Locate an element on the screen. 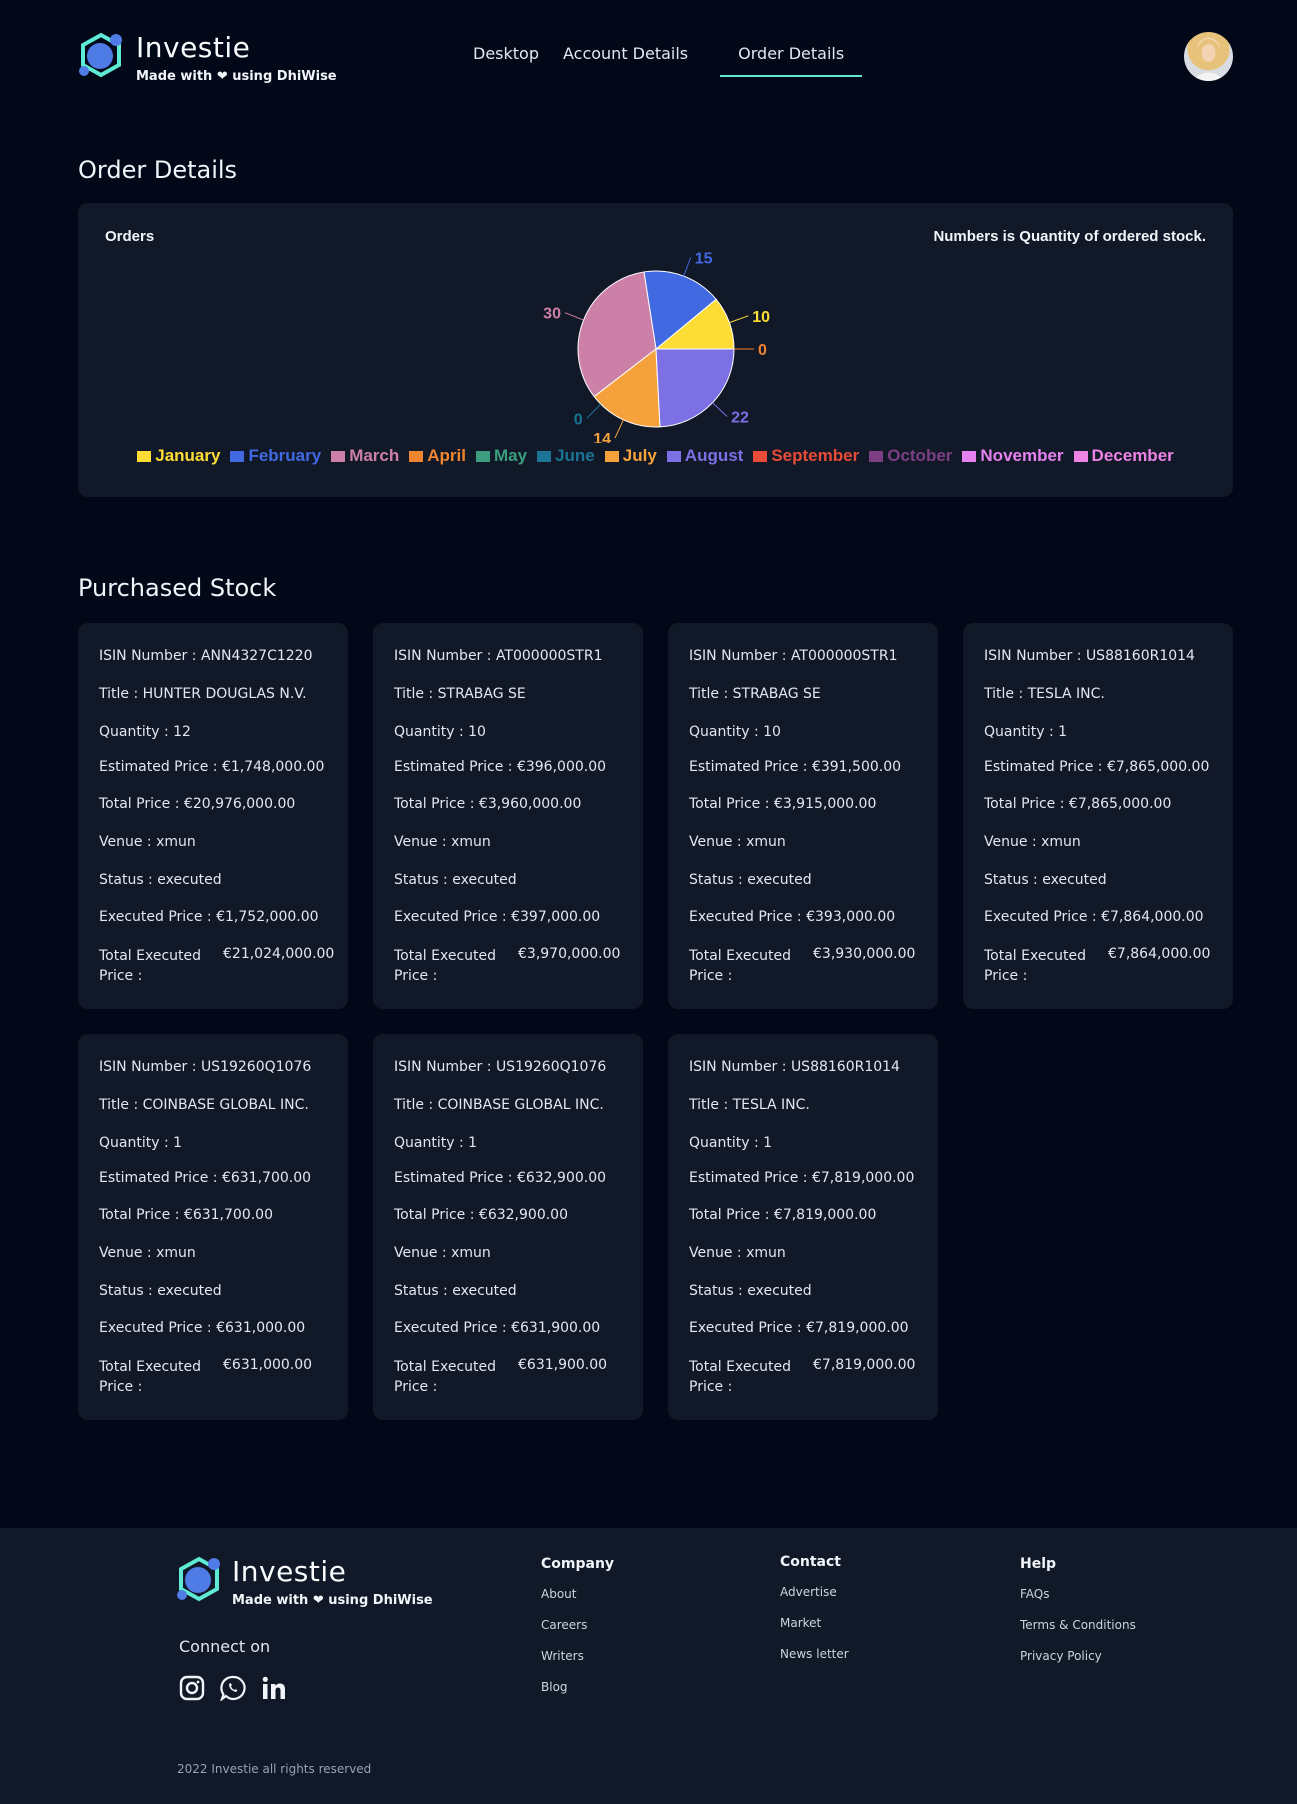  stock-quantity-value: 10 is located at coordinates (772, 732).